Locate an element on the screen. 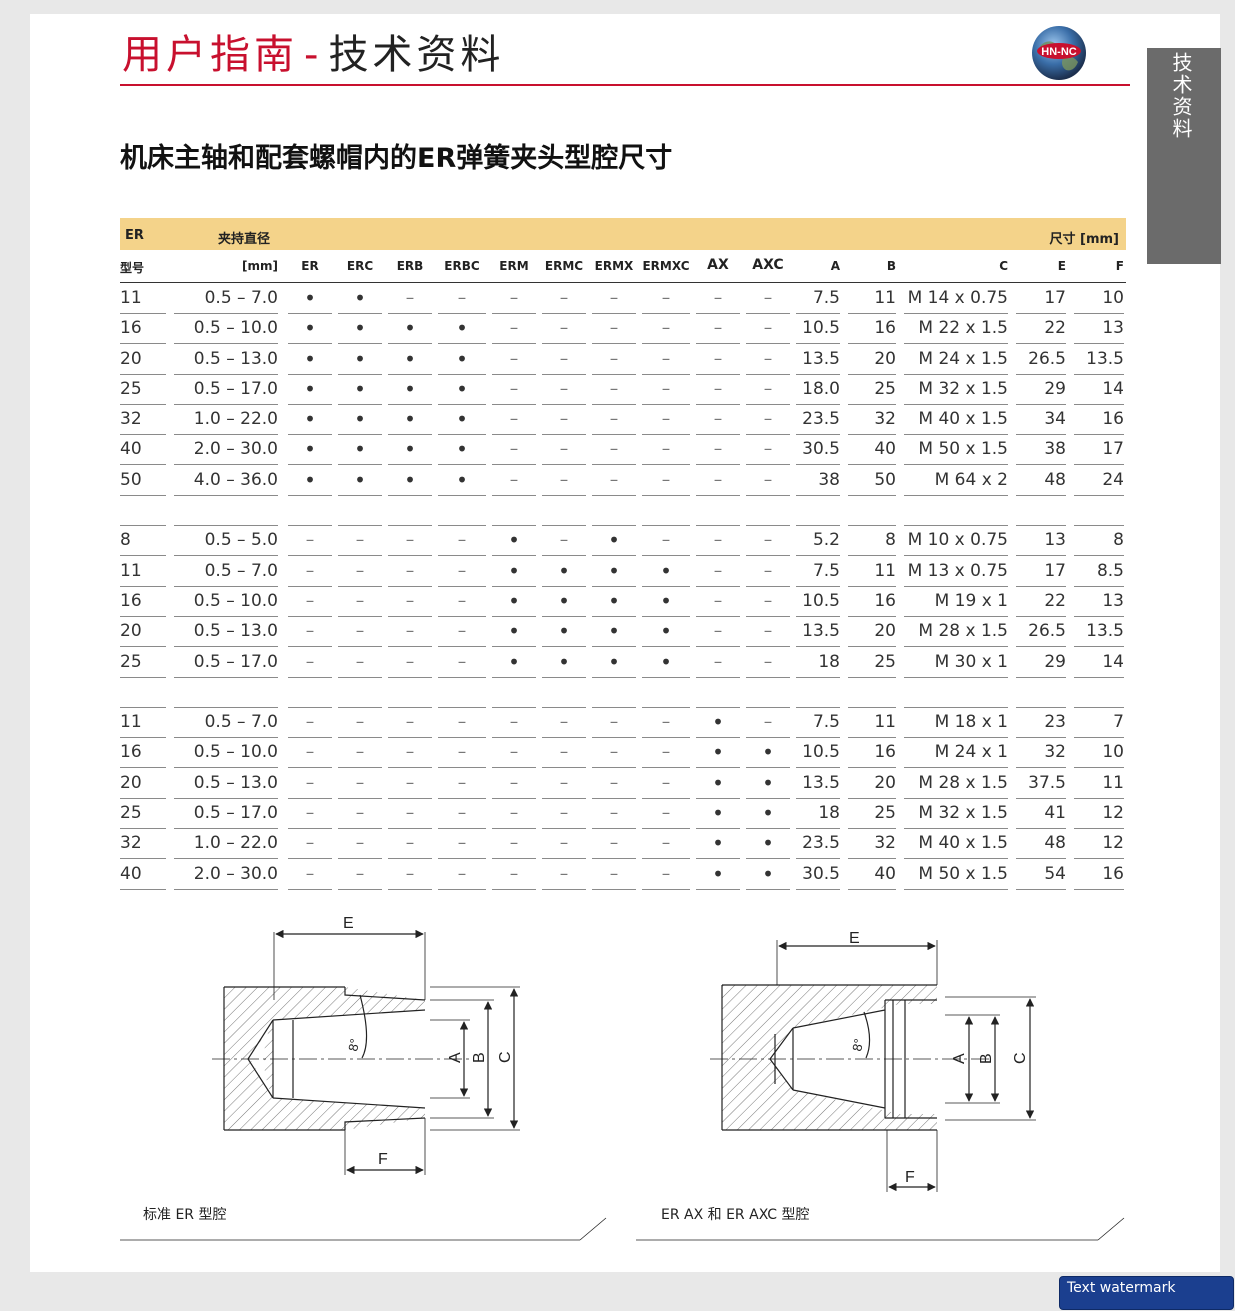  right-drawing-caption: ER AX 和 ER AXC 型腔 is located at coordinates (735, 1215).